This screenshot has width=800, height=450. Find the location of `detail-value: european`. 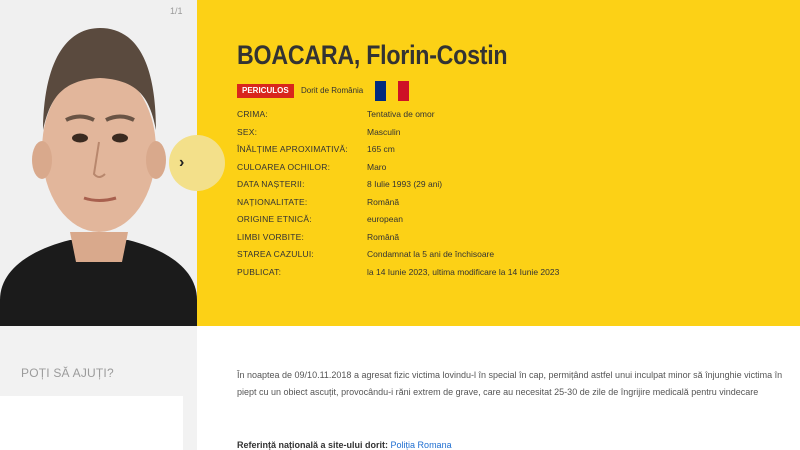

detail-value: european is located at coordinates (385, 219).